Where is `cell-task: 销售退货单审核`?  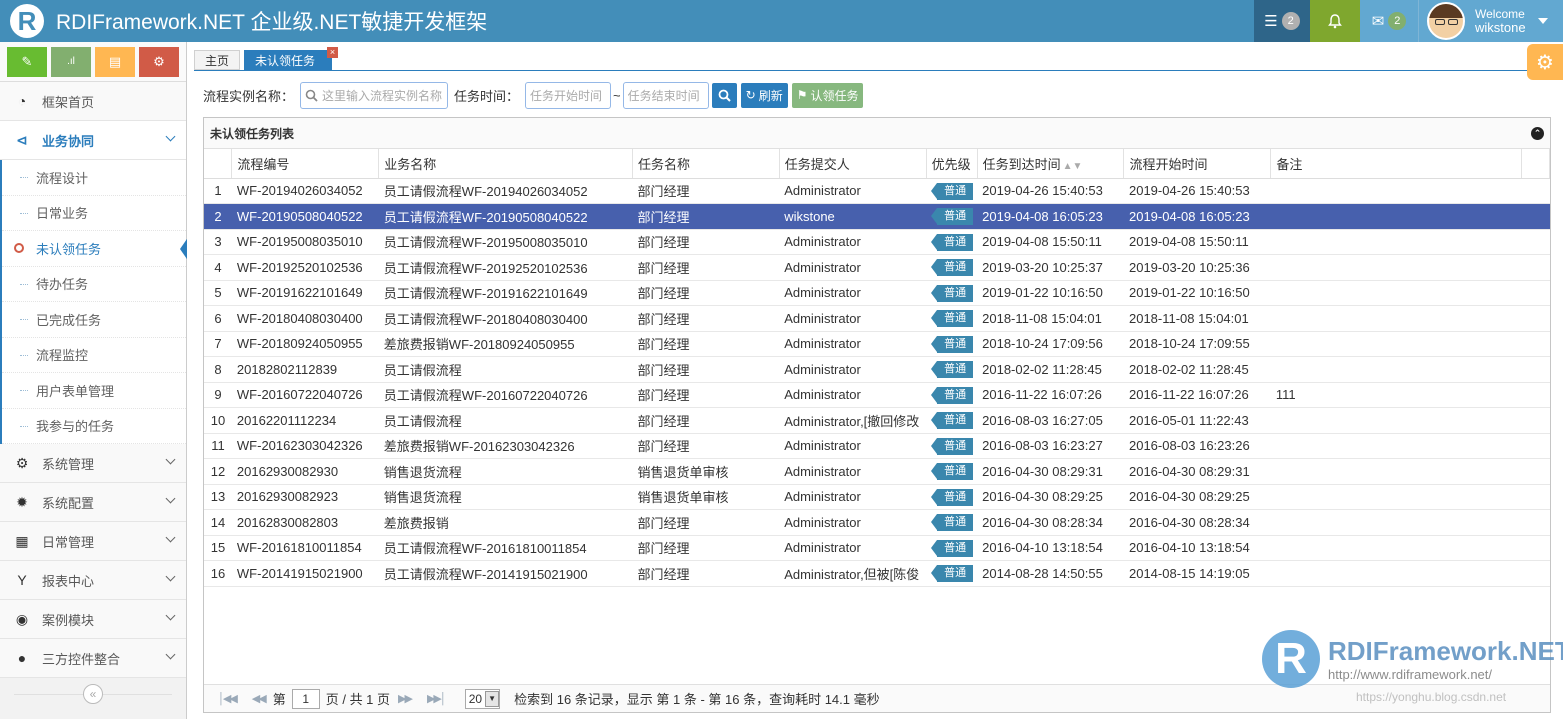 cell-task: 销售退货单审核 is located at coordinates (706, 497).